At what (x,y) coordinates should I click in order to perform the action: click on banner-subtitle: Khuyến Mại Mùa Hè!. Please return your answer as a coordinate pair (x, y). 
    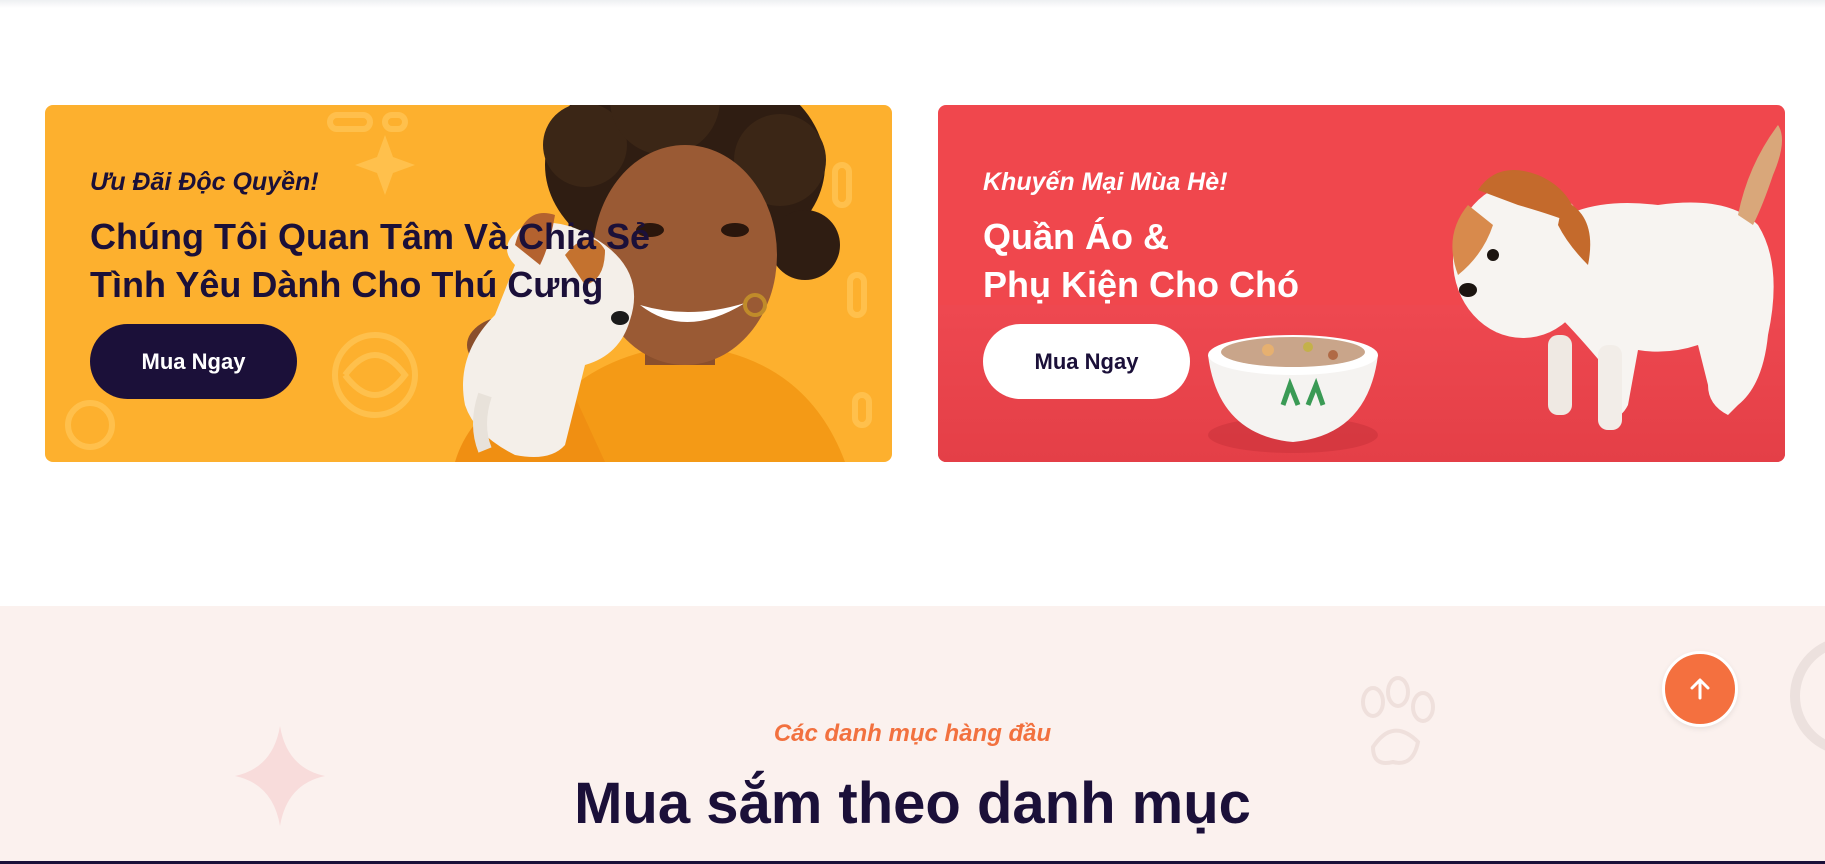
    Looking at the image, I should click on (1105, 182).